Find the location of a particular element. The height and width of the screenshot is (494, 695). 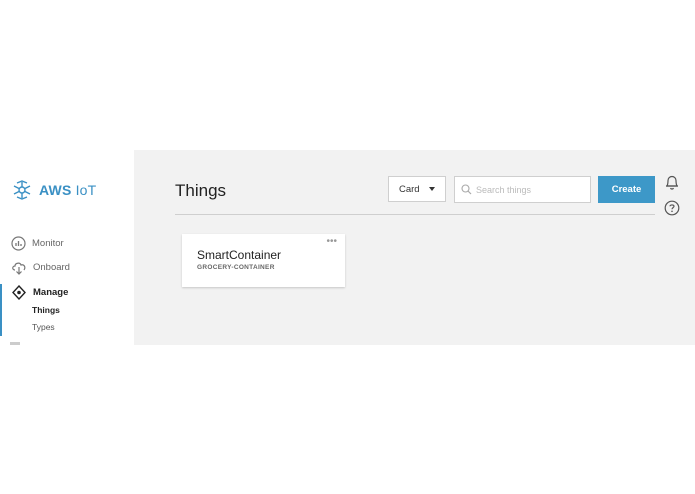

help-icon is located at coordinates (672, 208).